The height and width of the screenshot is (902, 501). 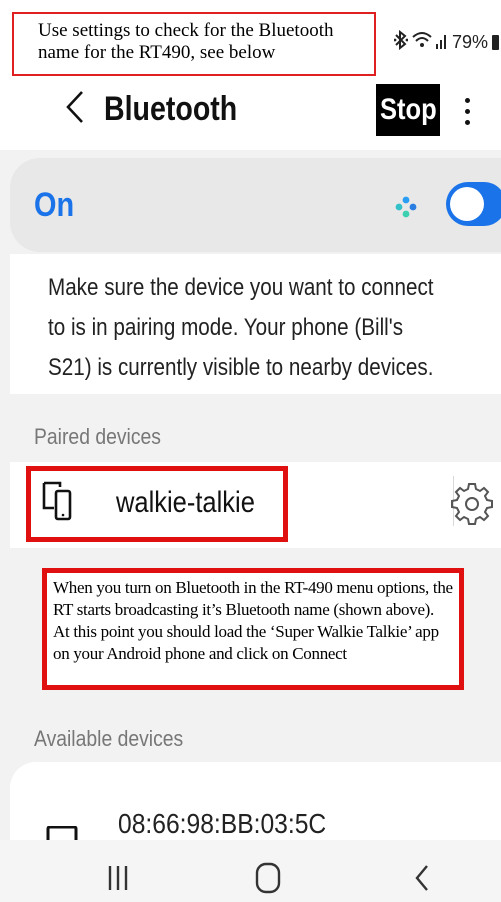 I want to click on home-icon, so click(x=268, y=878).